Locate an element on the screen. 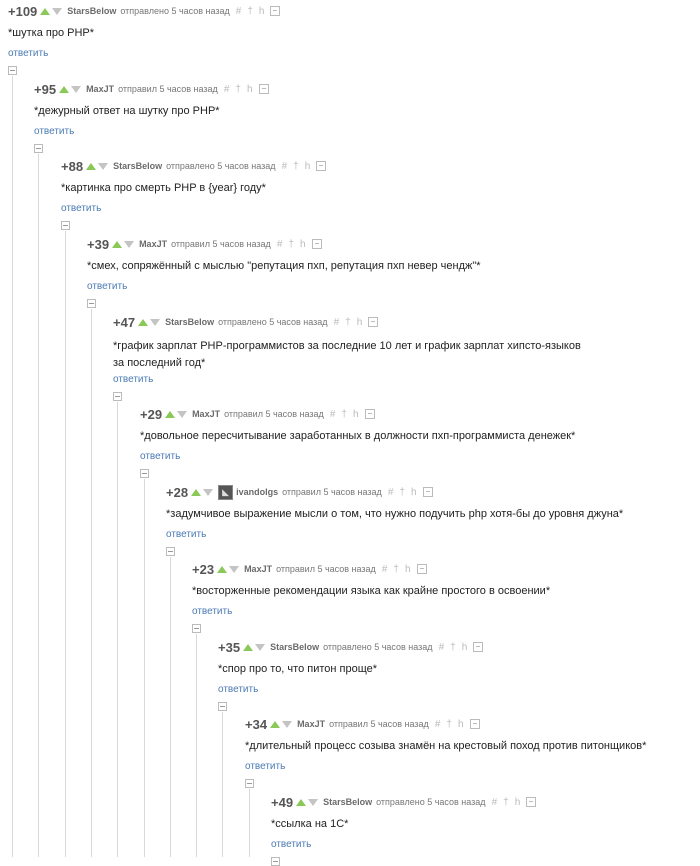 Image resolution: width=700 pixels, height=866 pixels. comment-author: ivandolgs is located at coordinates (257, 492).